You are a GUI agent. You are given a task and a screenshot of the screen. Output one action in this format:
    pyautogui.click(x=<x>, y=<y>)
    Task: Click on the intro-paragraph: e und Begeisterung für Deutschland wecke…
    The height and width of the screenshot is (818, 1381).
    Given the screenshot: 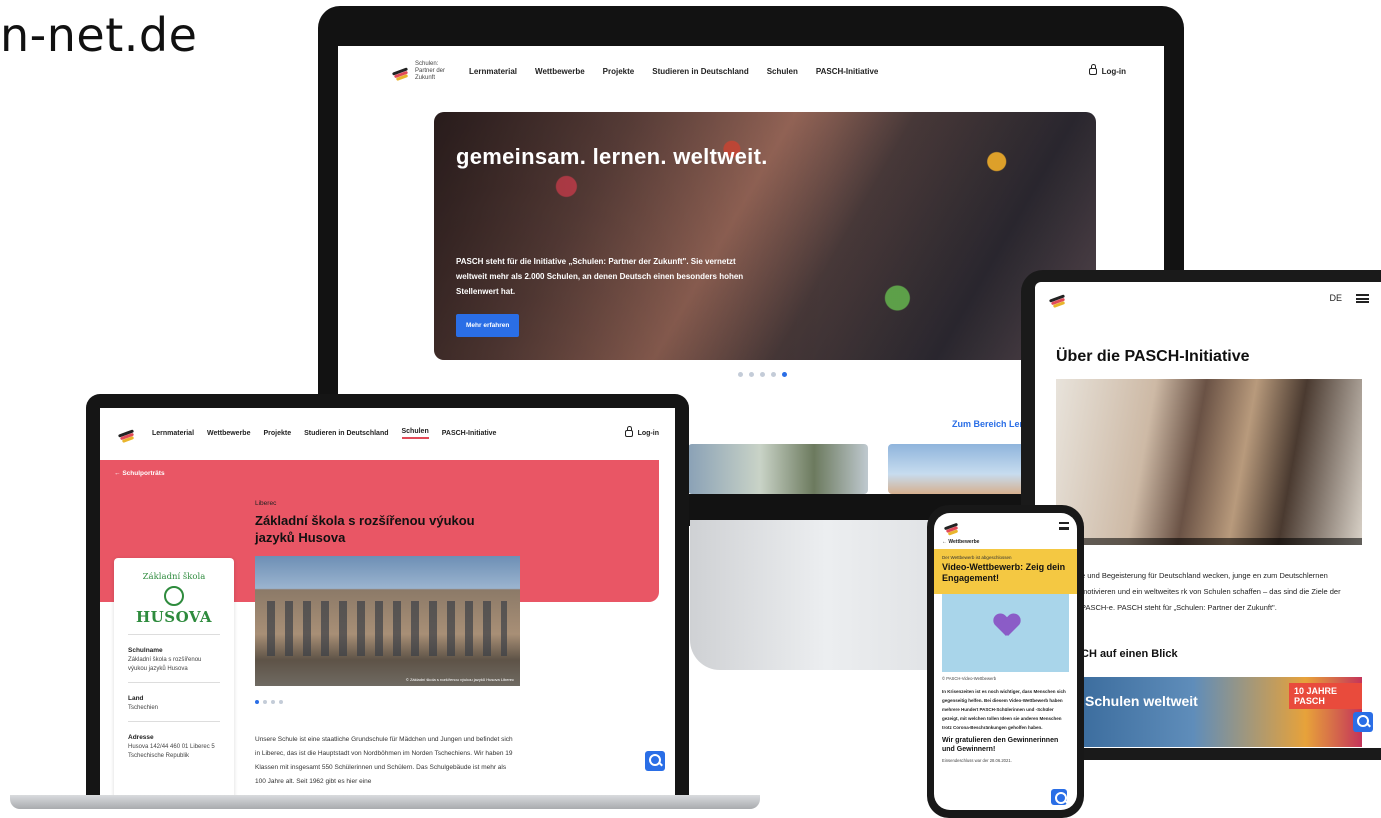 What is the action you would take?
    pyautogui.click(x=1211, y=591)
    